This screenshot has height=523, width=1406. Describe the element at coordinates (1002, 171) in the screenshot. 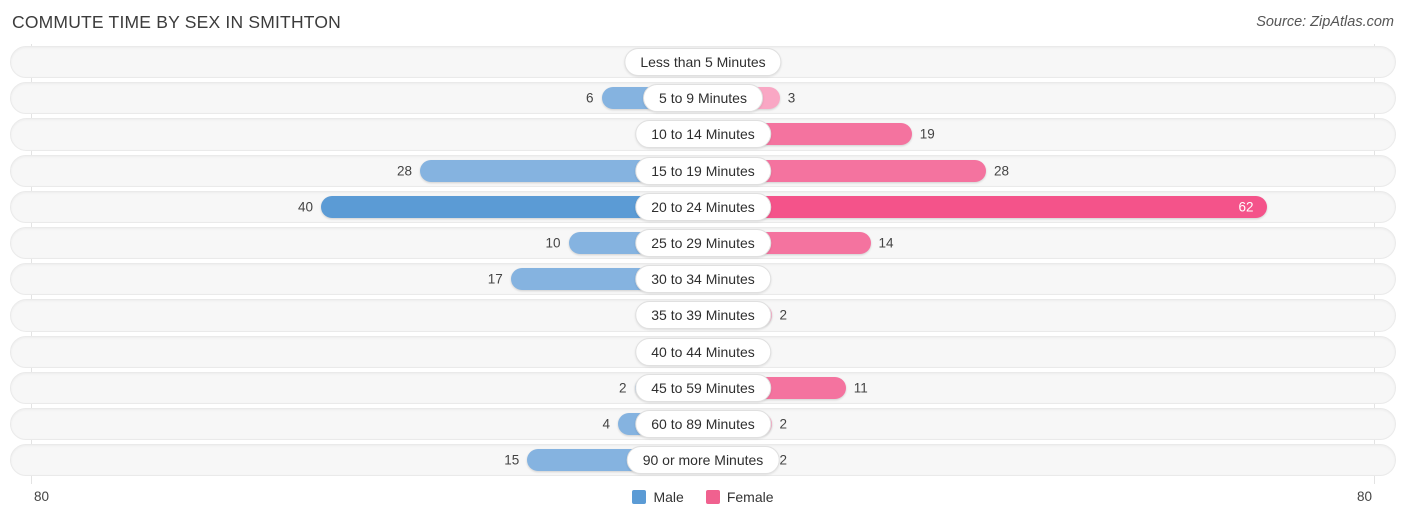

I see `value-label-female: 28` at that location.